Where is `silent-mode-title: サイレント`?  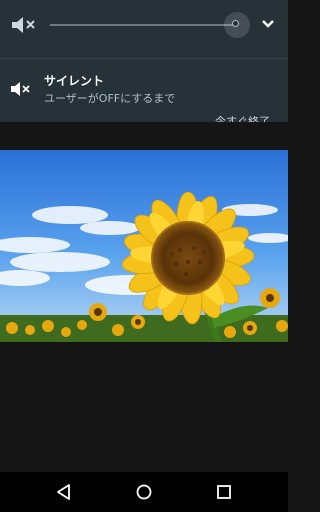 silent-mode-title: サイレント is located at coordinates (74, 81).